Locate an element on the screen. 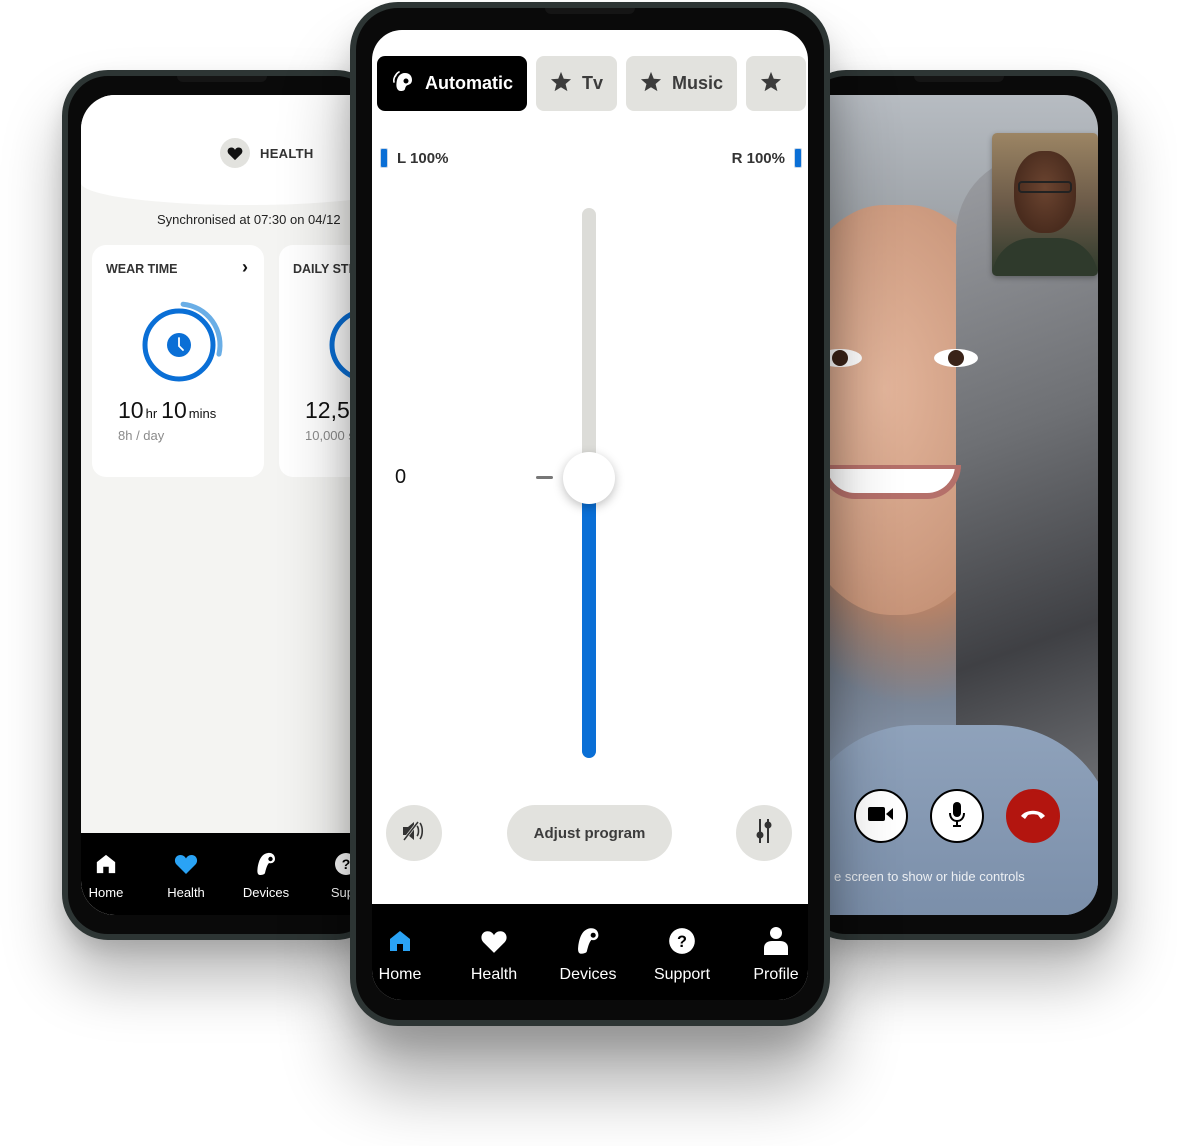 The height and width of the screenshot is (1146, 1177). battery-left: L 100% is located at coordinates (414, 158).